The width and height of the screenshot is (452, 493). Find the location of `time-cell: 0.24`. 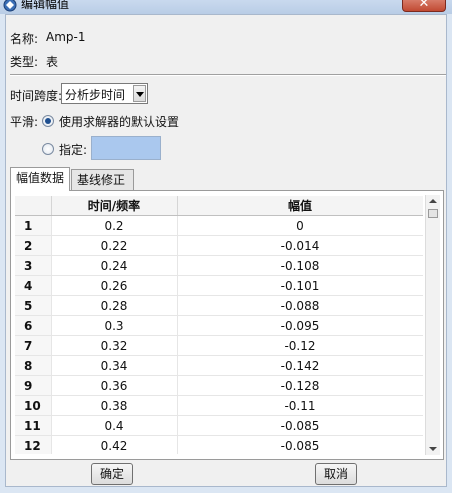

time-cell: 0.24 is located at coordinates (114, 265).